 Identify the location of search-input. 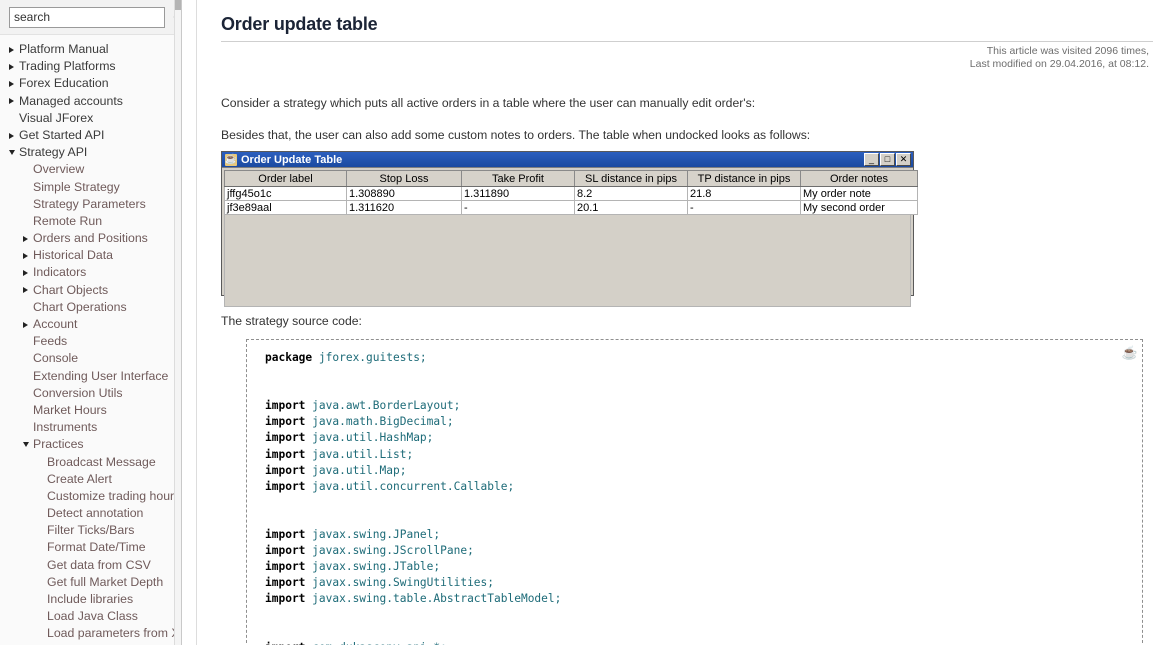
(91, 17).